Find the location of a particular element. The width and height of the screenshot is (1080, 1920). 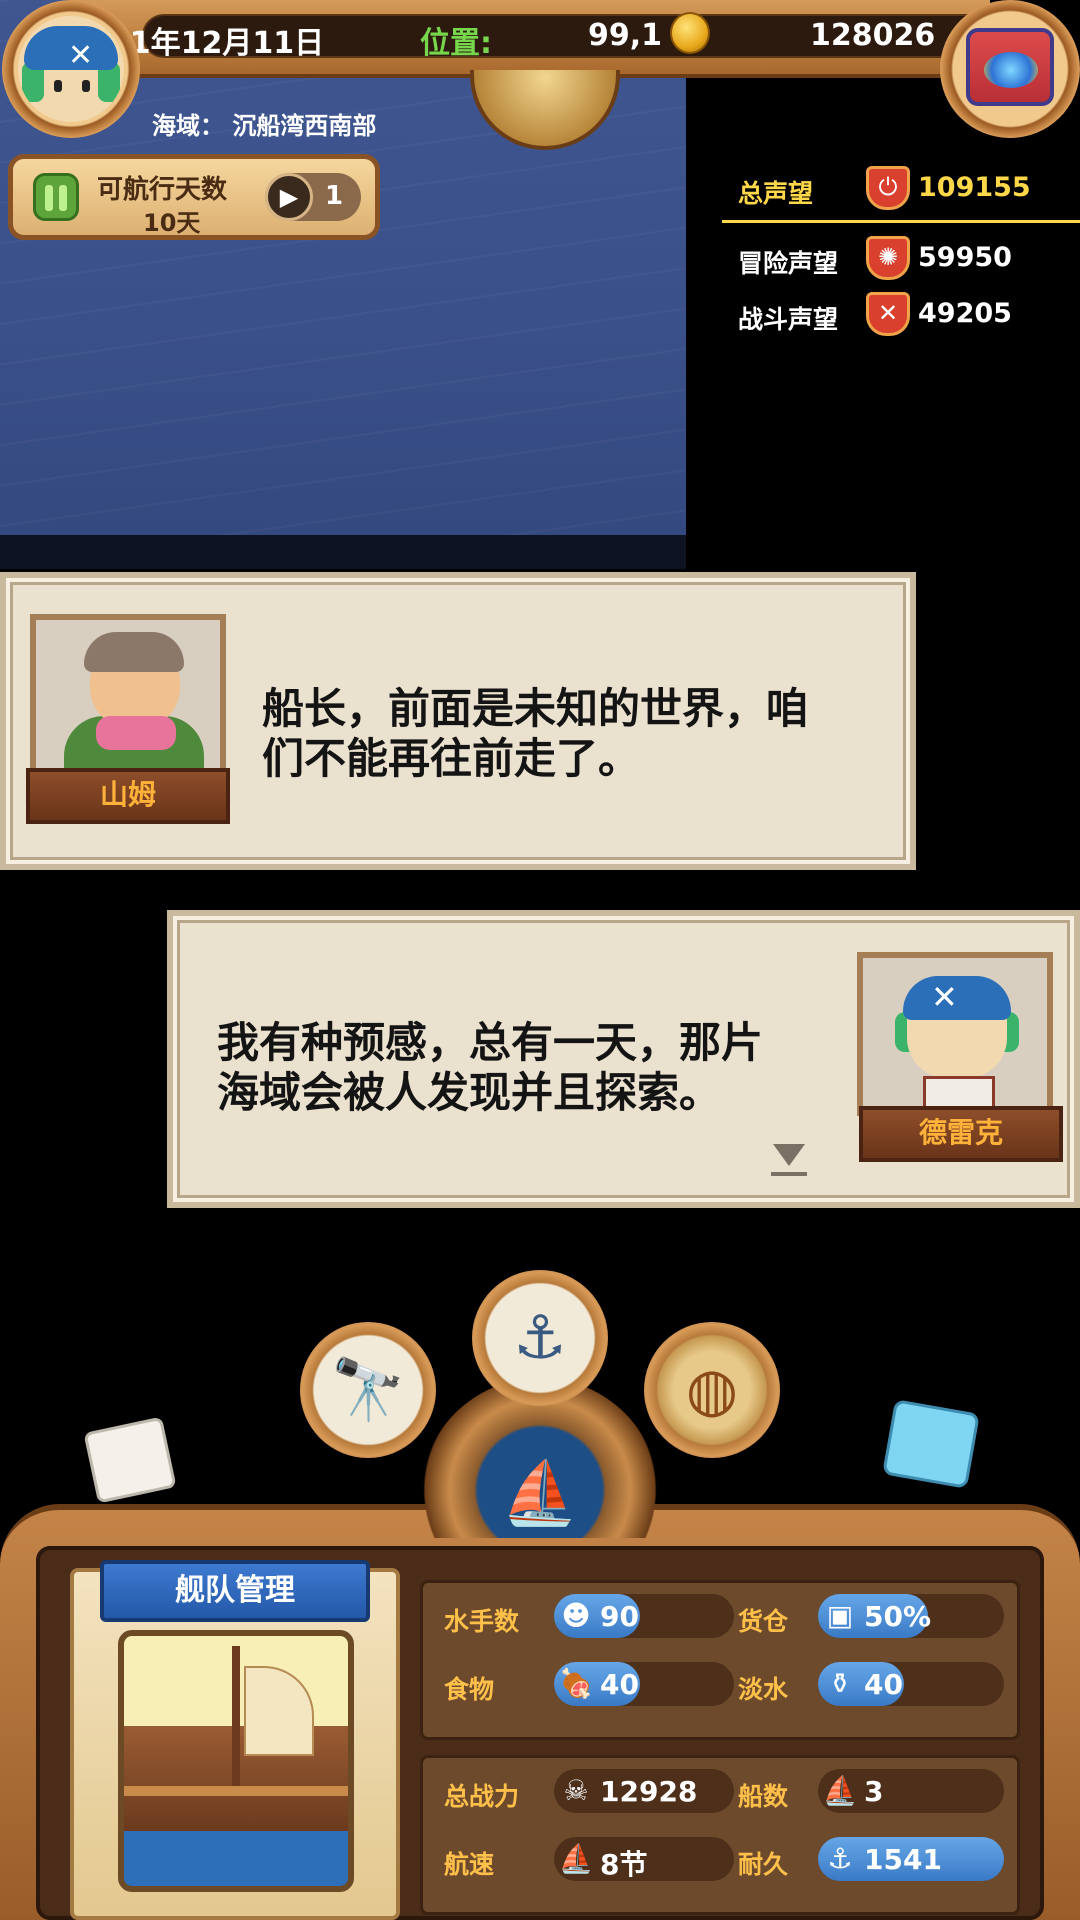

drake-portrait: ✕ is located at coordinates (955, 1034).